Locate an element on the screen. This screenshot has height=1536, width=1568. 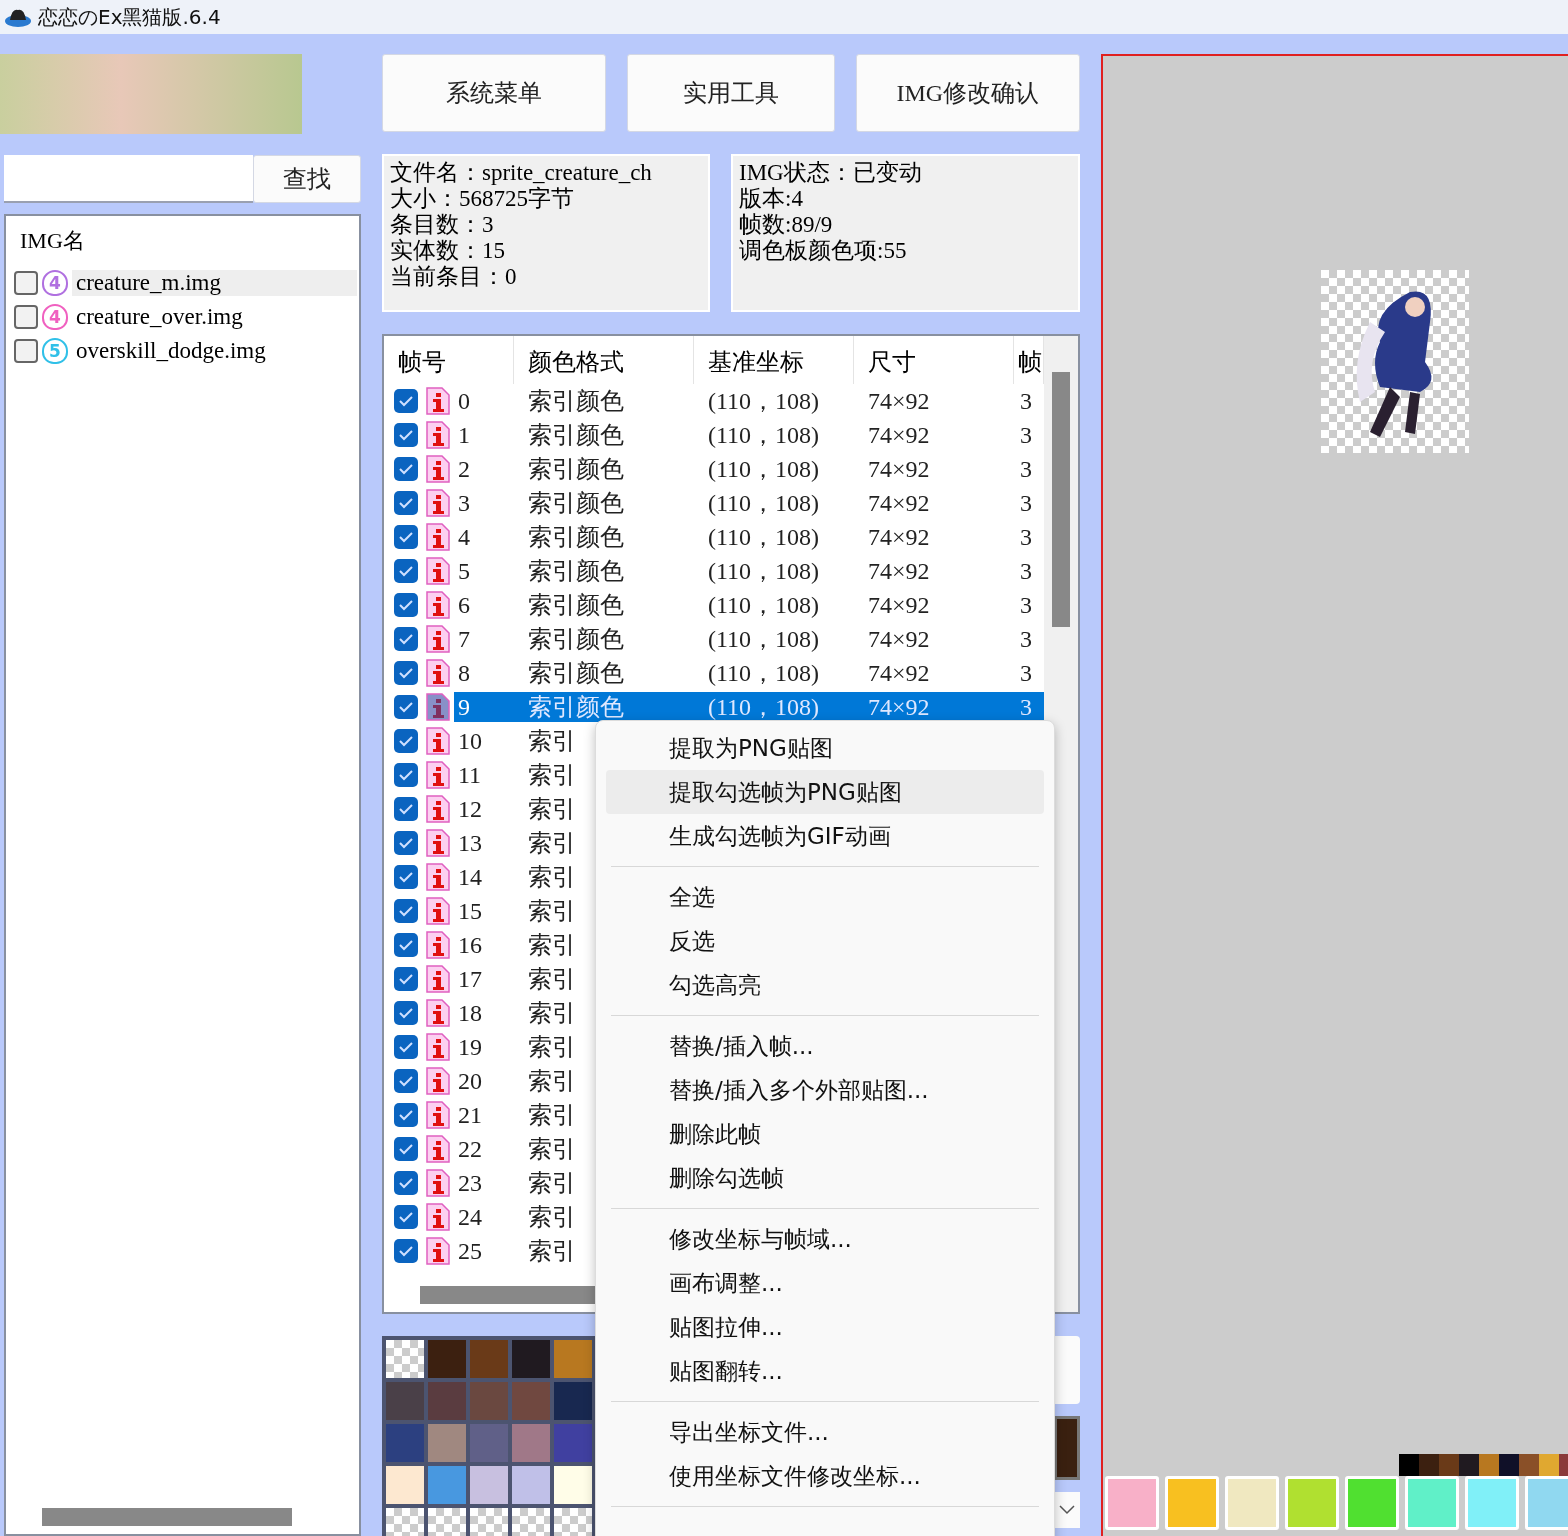
row-highlight: 1 is located at coordinates (484, 435).